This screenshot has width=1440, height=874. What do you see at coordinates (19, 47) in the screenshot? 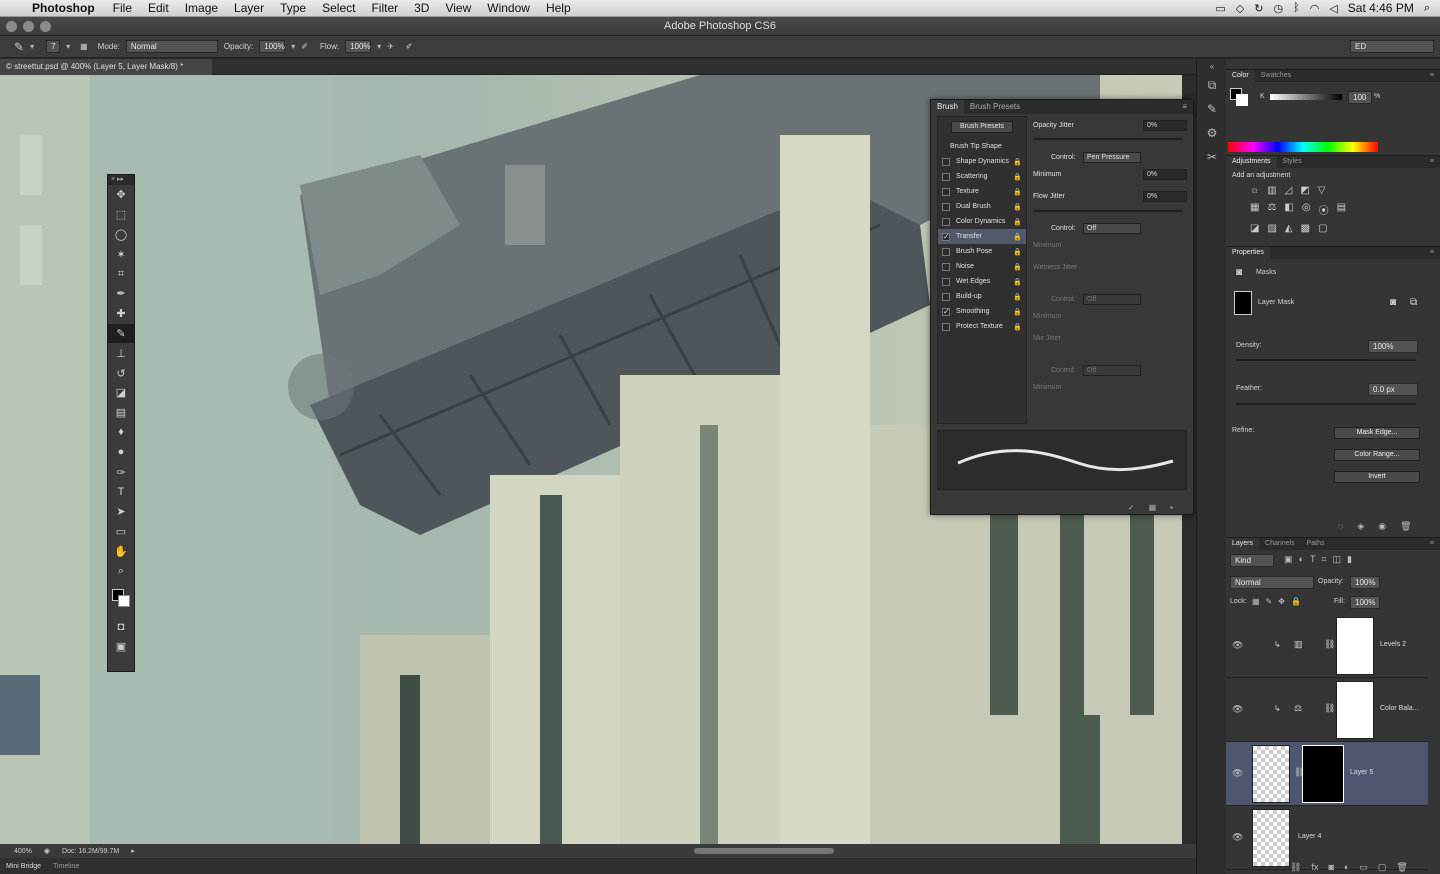
I see `brush-tool-icon: ✎` at bounding box center [19, 47].